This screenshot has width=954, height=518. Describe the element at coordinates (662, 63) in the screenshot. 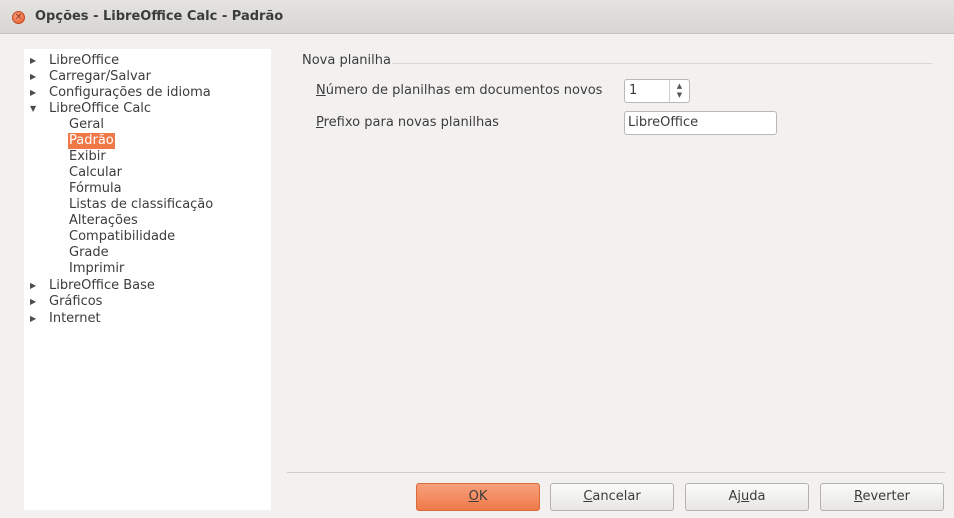

I see `section-divider` at that location.